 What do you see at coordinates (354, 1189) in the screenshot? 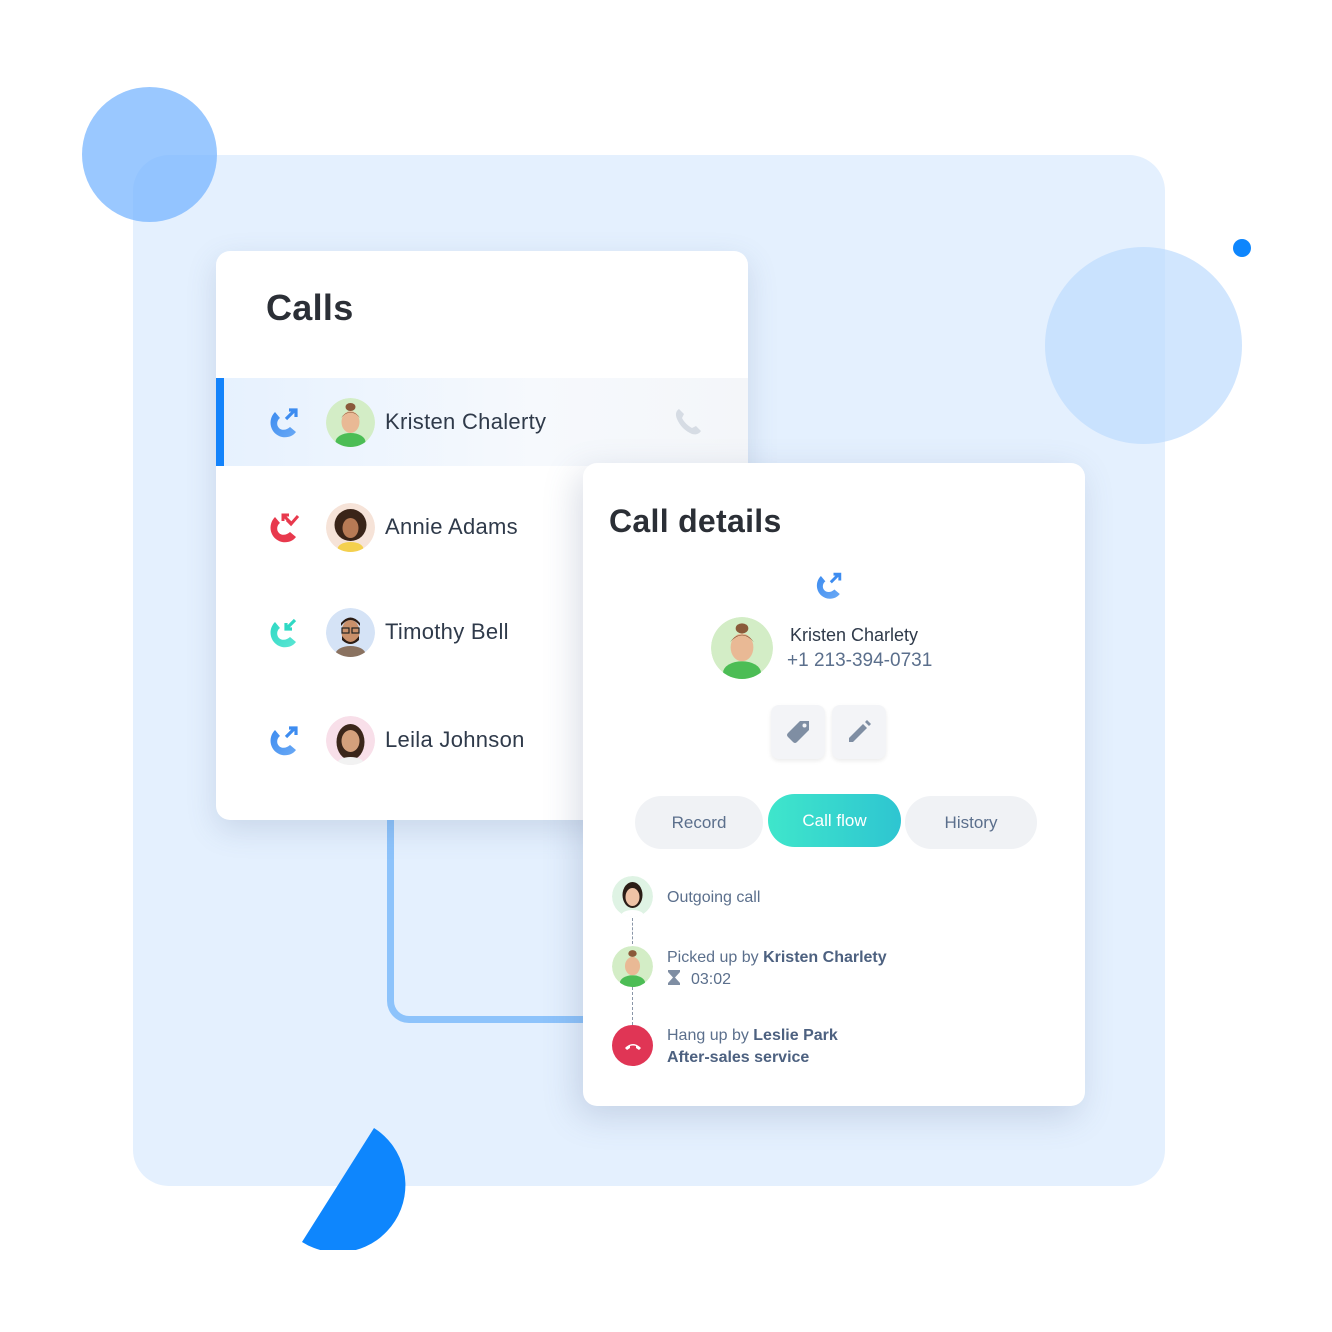
I see `decorative-half-disc` at bounding box center [354, 1189].